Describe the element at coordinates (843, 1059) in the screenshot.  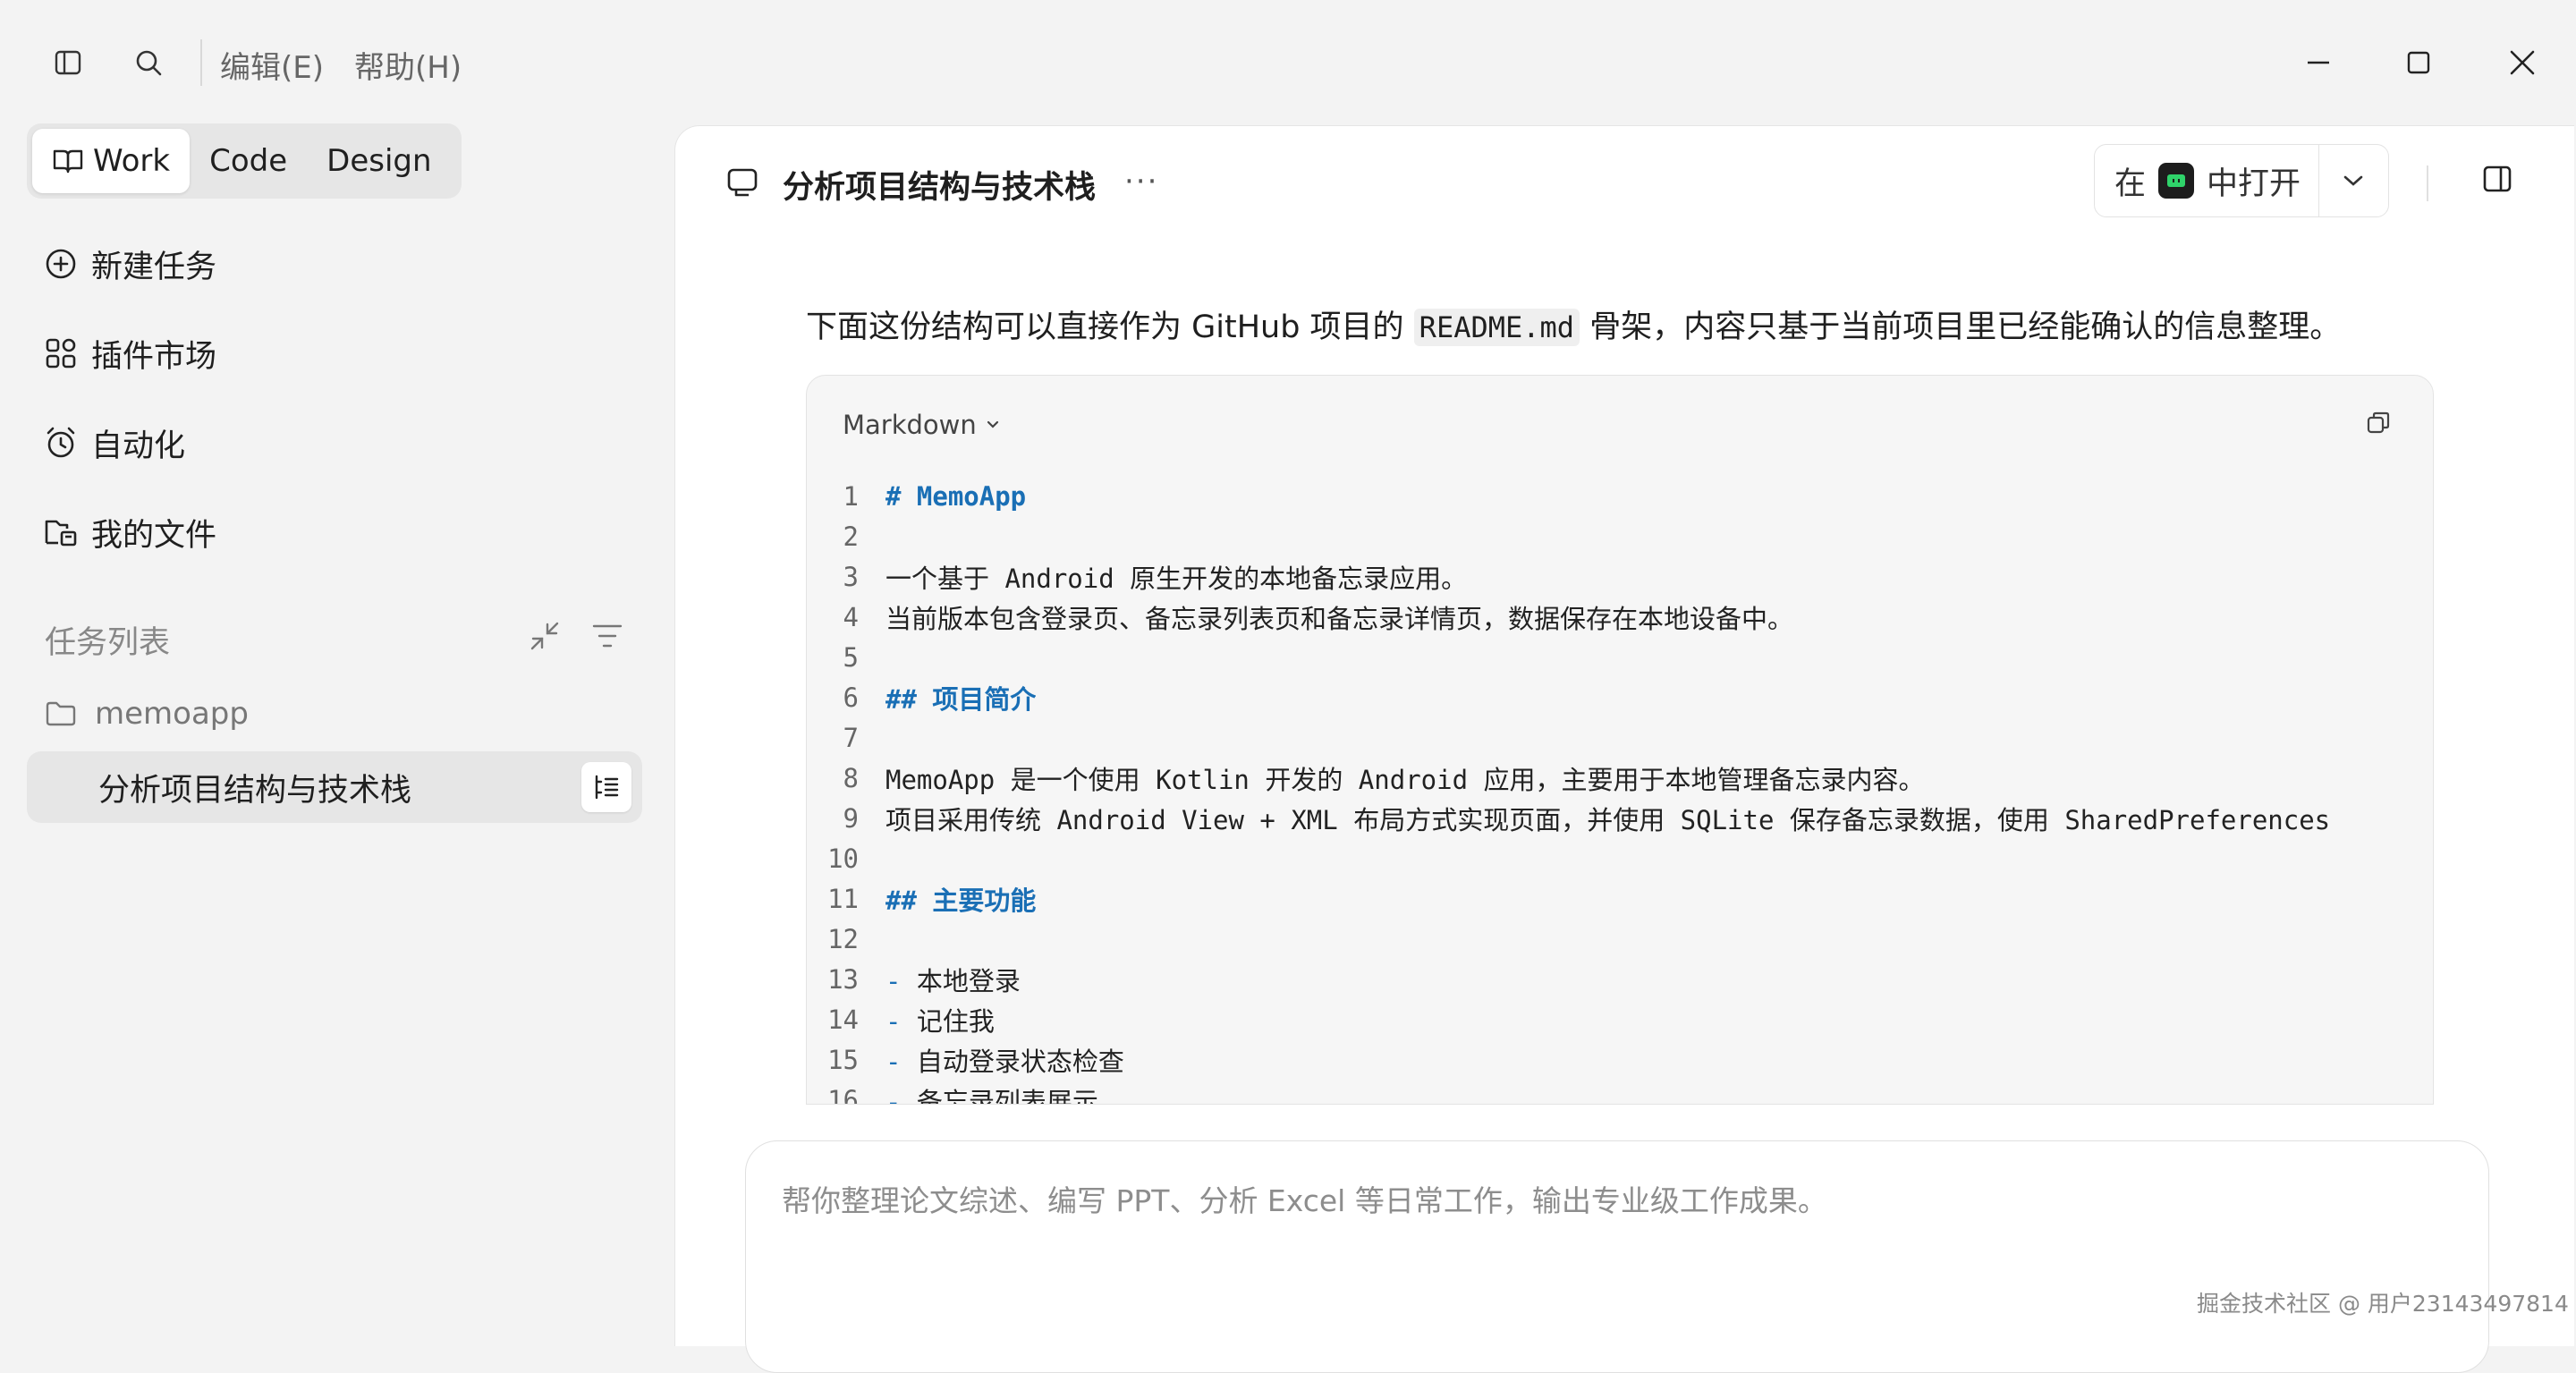
I see `line-number: 15` at that location.